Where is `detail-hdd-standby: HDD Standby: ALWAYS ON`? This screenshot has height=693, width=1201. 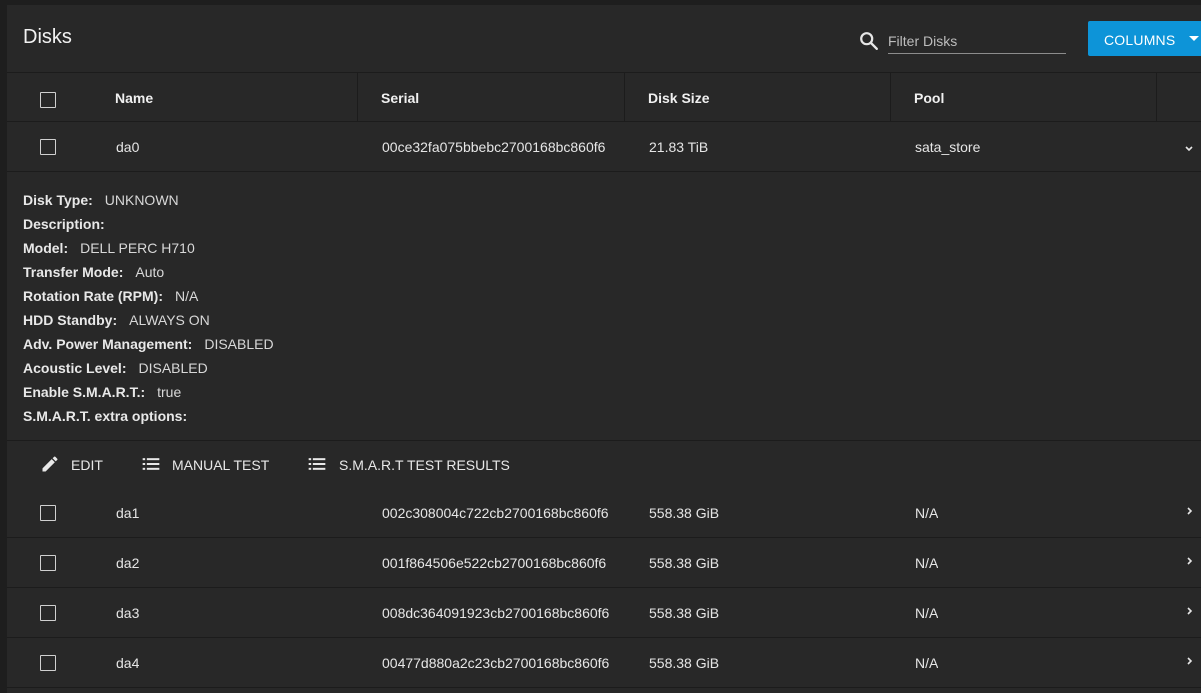 detail-hdd-standby: HDD Standby: ALWAYS ON is located at coordinates (116, 320).